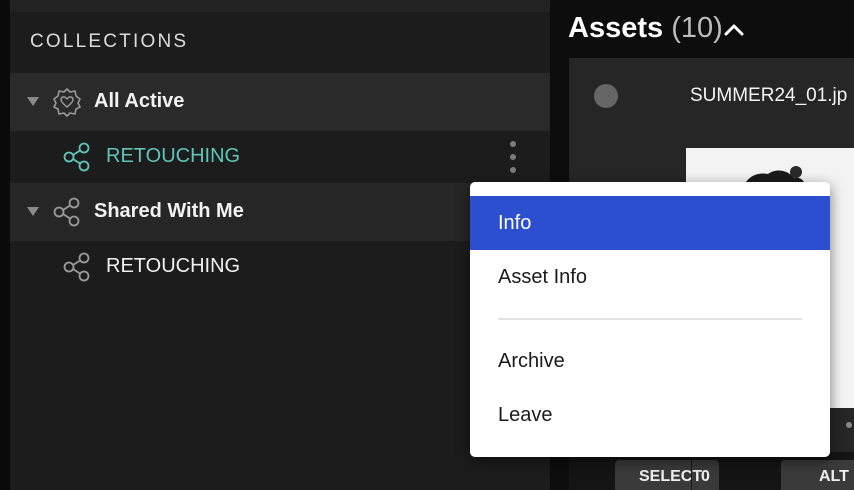 The image size is (854, 490). What do you see at coordinates (697, 28) in the screenshot?
I see `assets-count: (10)` at bounding box center [697, 28].